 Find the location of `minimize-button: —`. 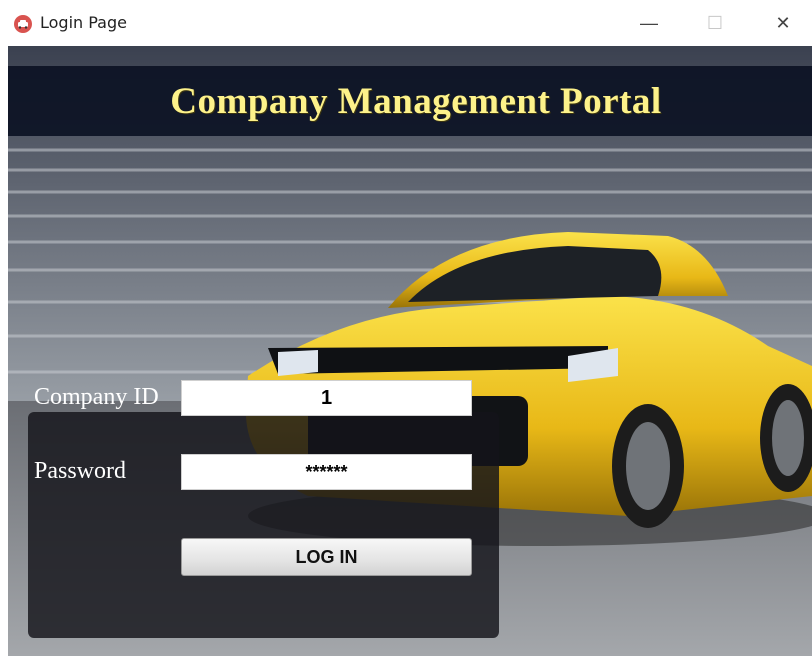

minimize-button: — is located at coordinates (649, 23).